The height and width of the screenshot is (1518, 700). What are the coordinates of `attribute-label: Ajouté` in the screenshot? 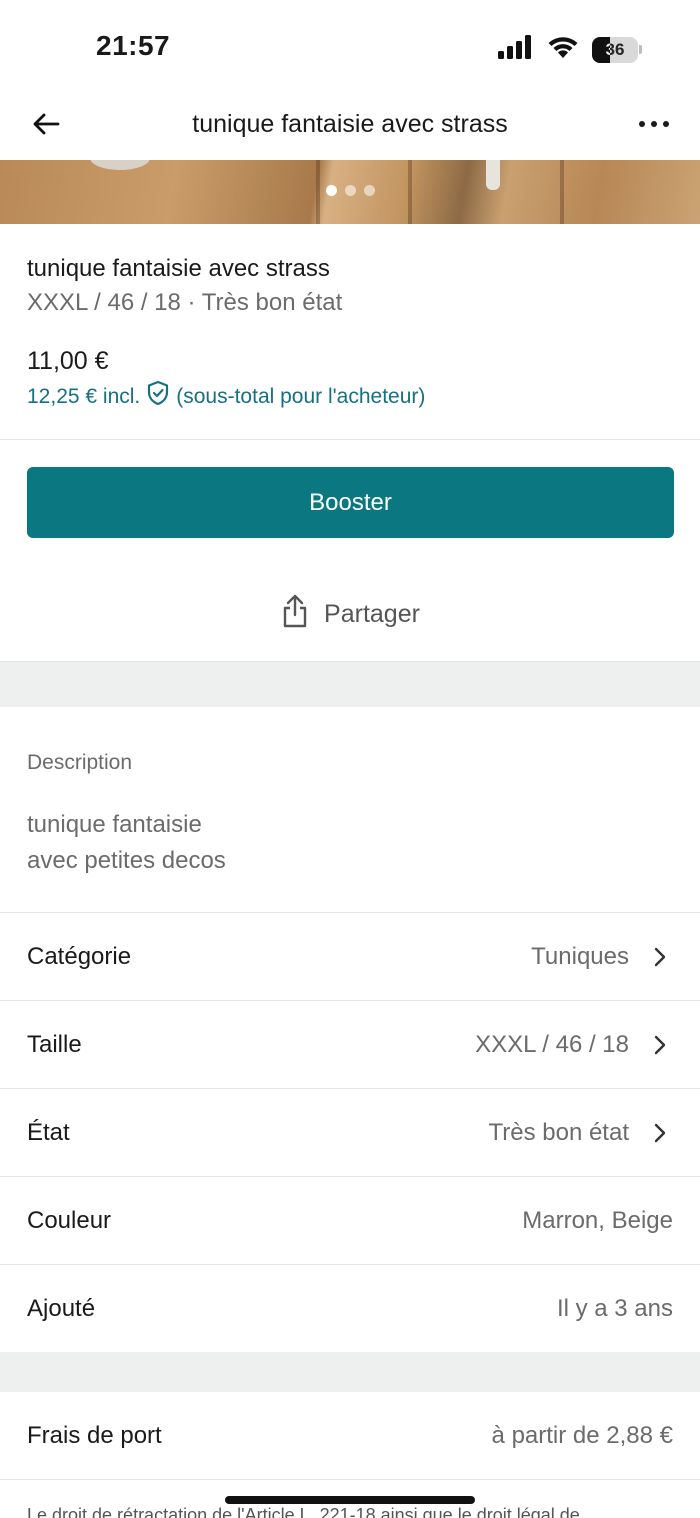 It's located at (61, 1308).